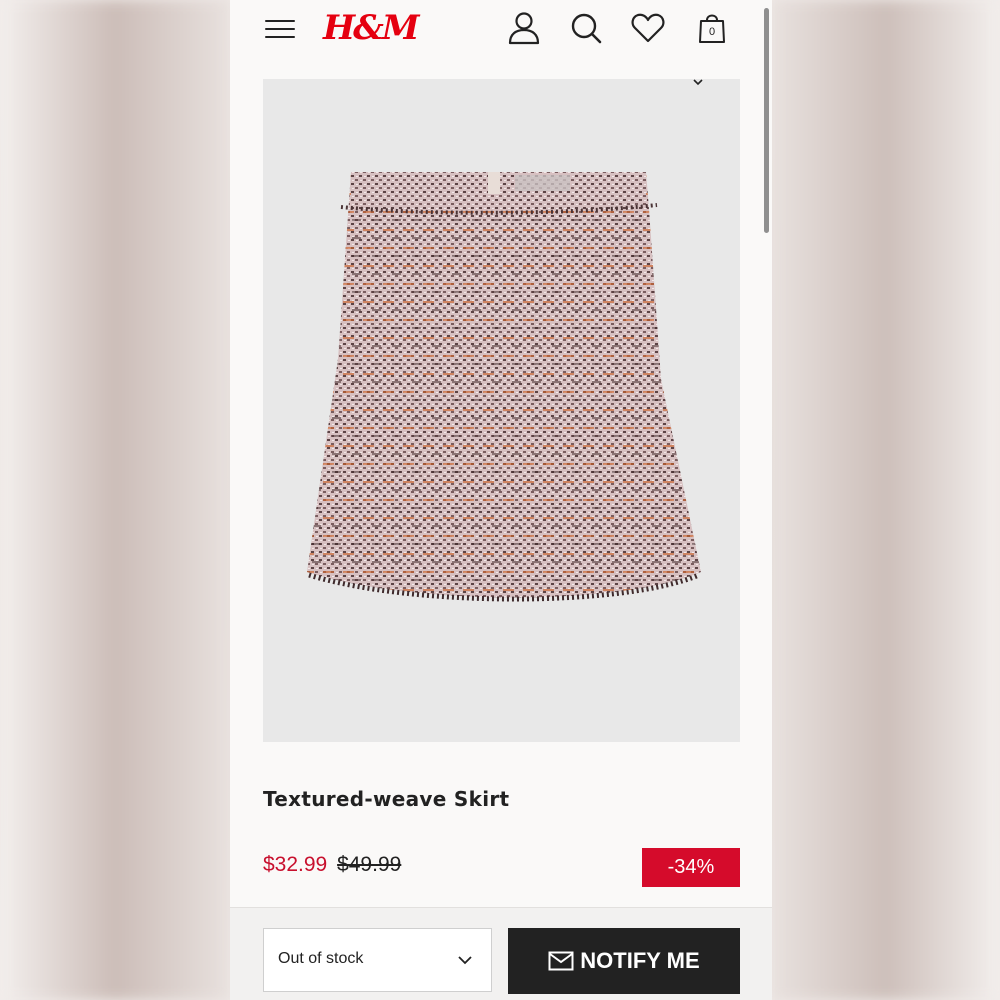 Image resolution: width=1000 pixels, height=1000 pixels. What do you see at coordinates (640, 960) in the screenshot?
I see `notify-me-label: NOTIFY ME` at bounding box center [640, 960].